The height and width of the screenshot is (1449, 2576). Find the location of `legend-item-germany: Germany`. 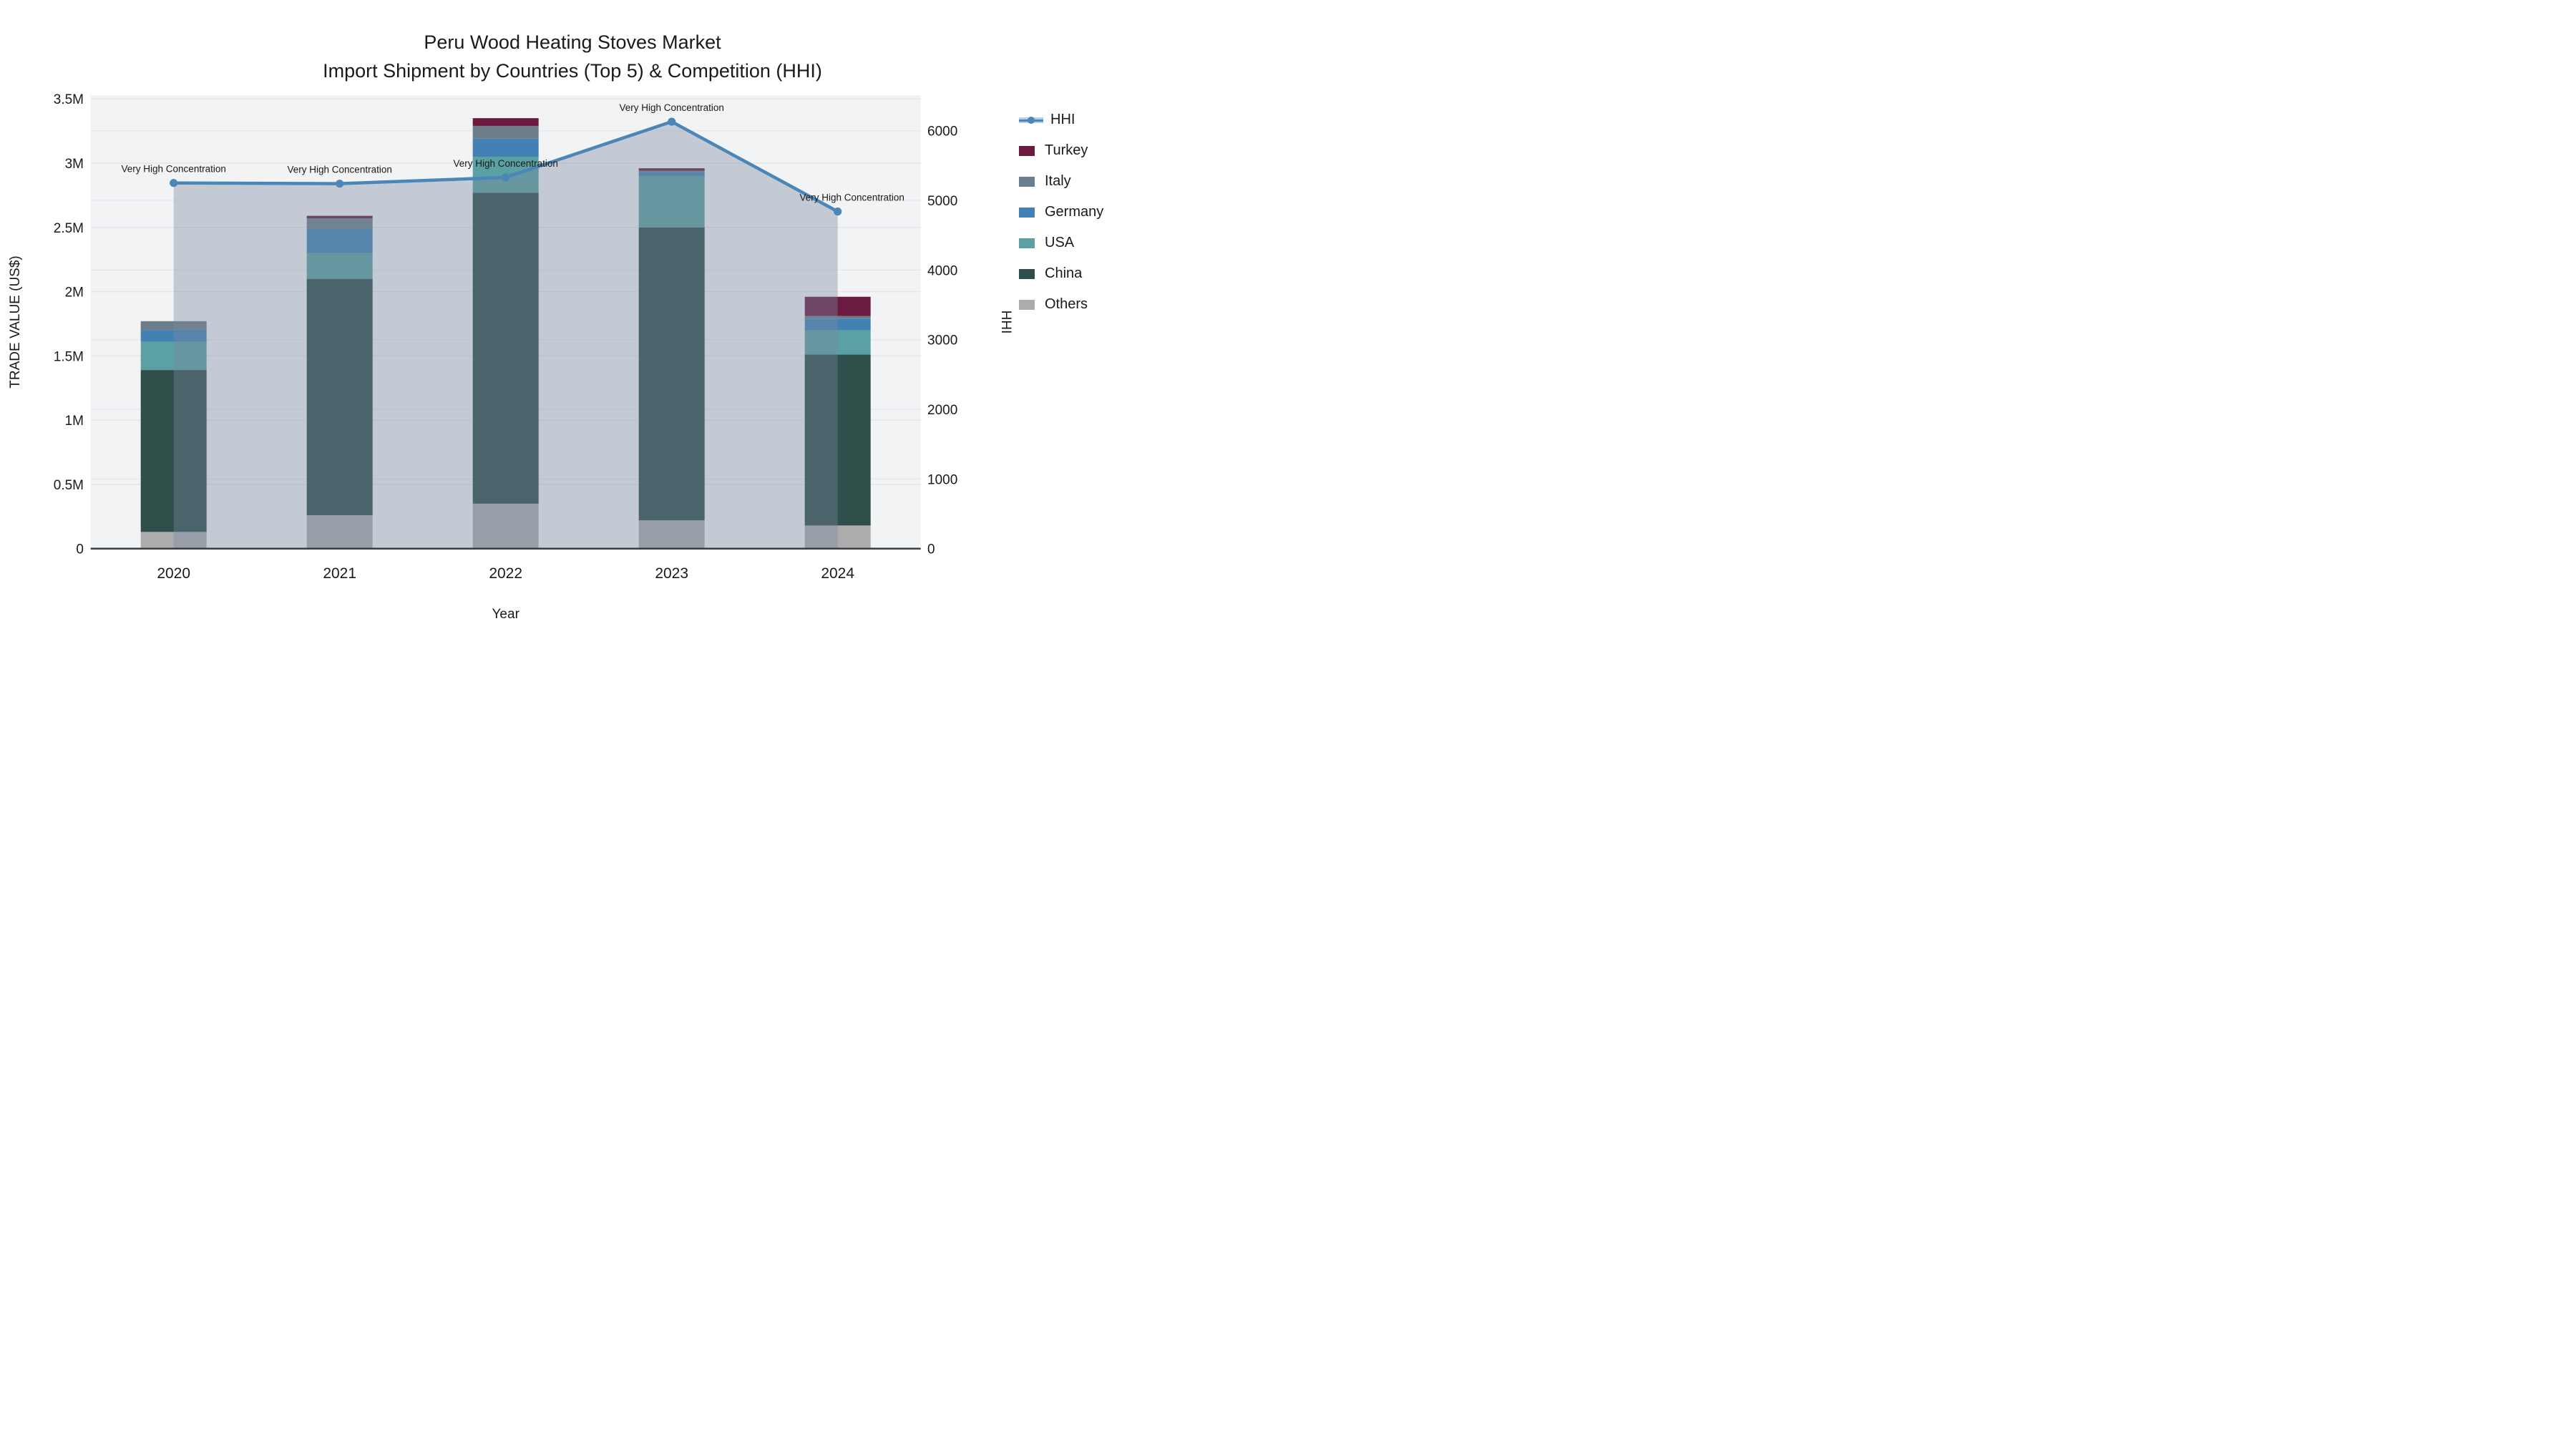

legend-item-germany: Germany is located at coordinates (1061, 212).